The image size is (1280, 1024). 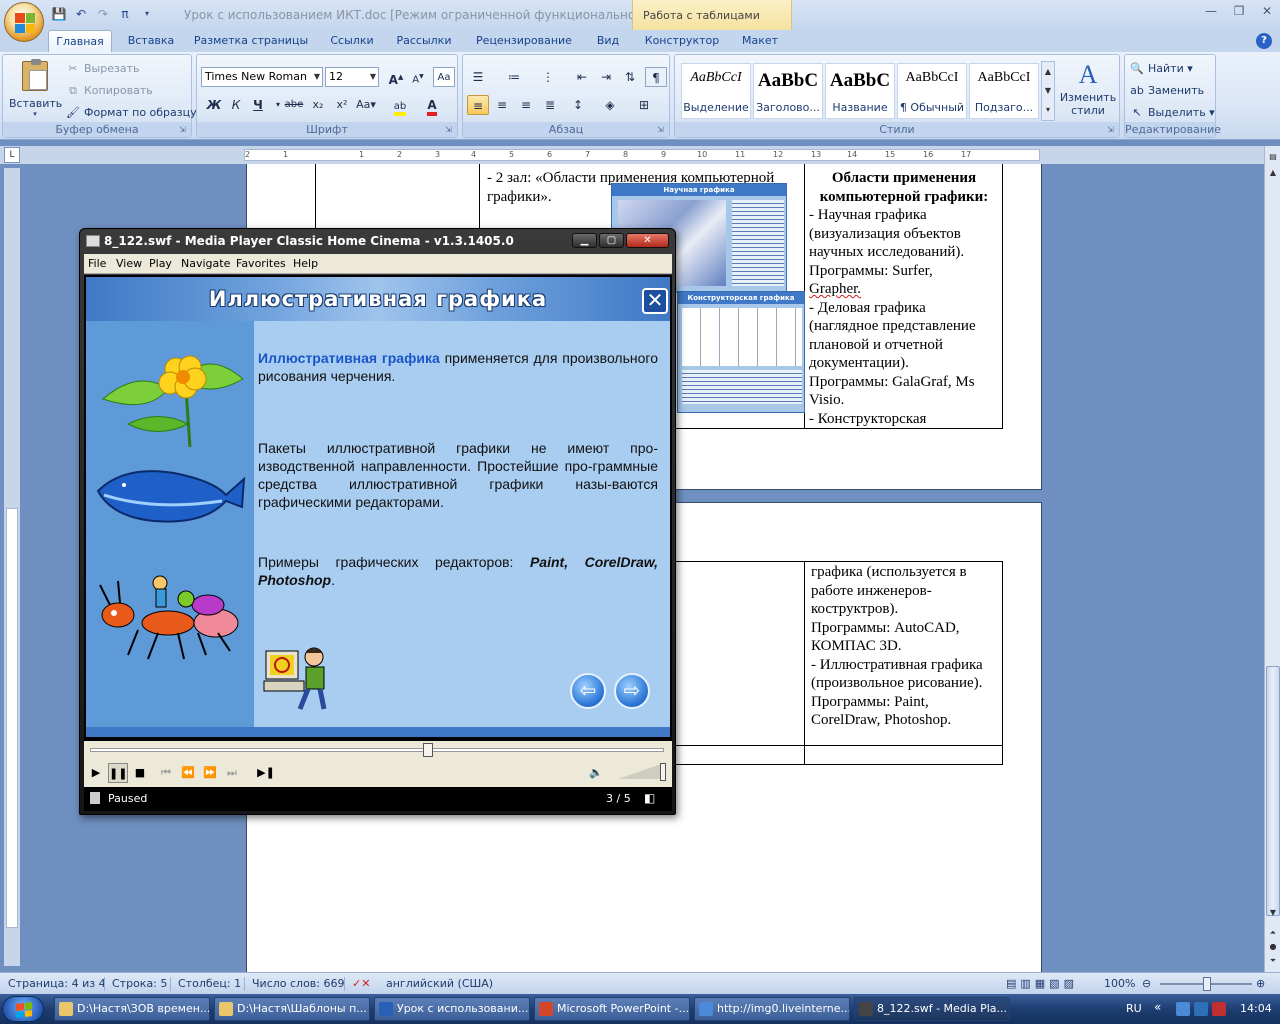 What do you see at coordinates (102, 69) in the screenshot?
I see `cut-button: ✂ Вырезать` at bounding box center [102, 69].